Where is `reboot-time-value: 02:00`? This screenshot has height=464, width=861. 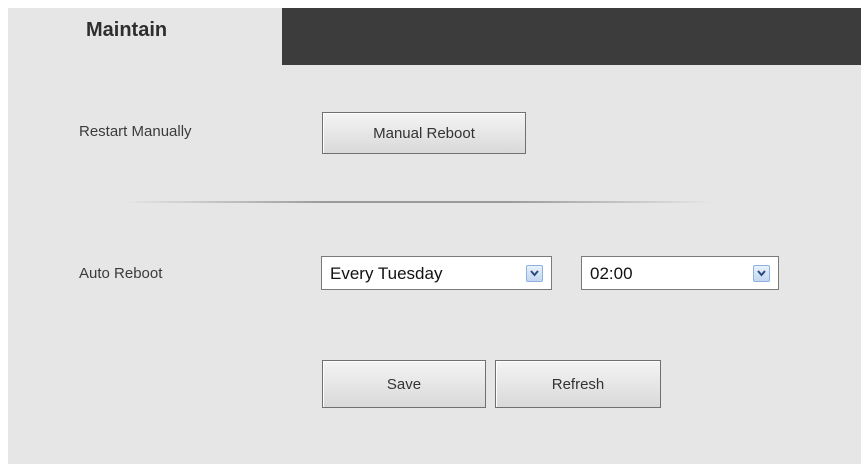 reboot-time-value: 02:00 is located at coordinates (611, 273).